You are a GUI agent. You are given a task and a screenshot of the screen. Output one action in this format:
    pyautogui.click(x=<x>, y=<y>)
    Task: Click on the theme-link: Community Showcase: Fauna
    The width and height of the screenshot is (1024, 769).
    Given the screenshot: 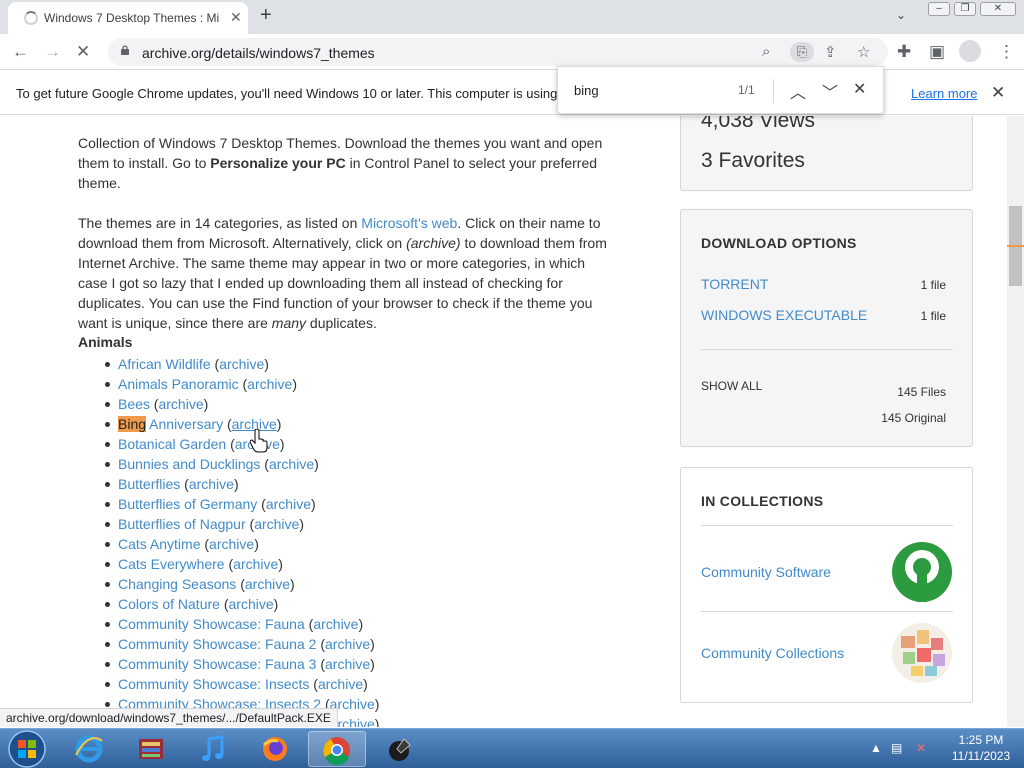 What is the action you would take?
    pyautogui.click(x=211, y=624)
    